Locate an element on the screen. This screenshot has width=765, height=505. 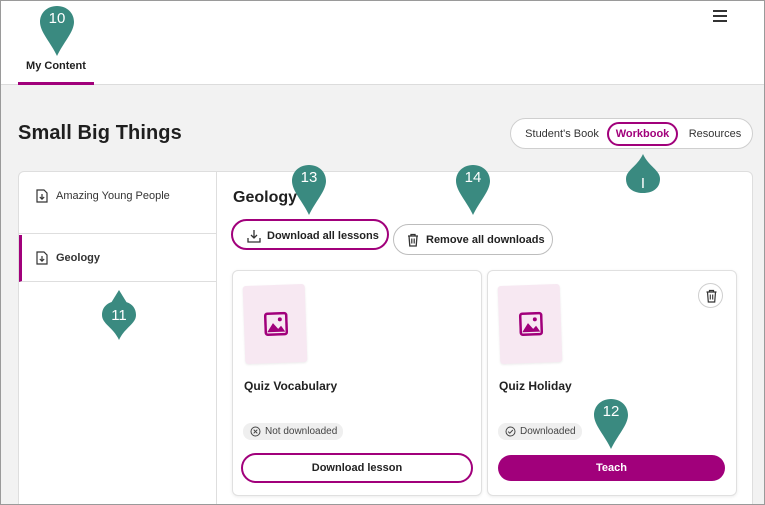
check-circle-icon is located at coordinates (510, 431).